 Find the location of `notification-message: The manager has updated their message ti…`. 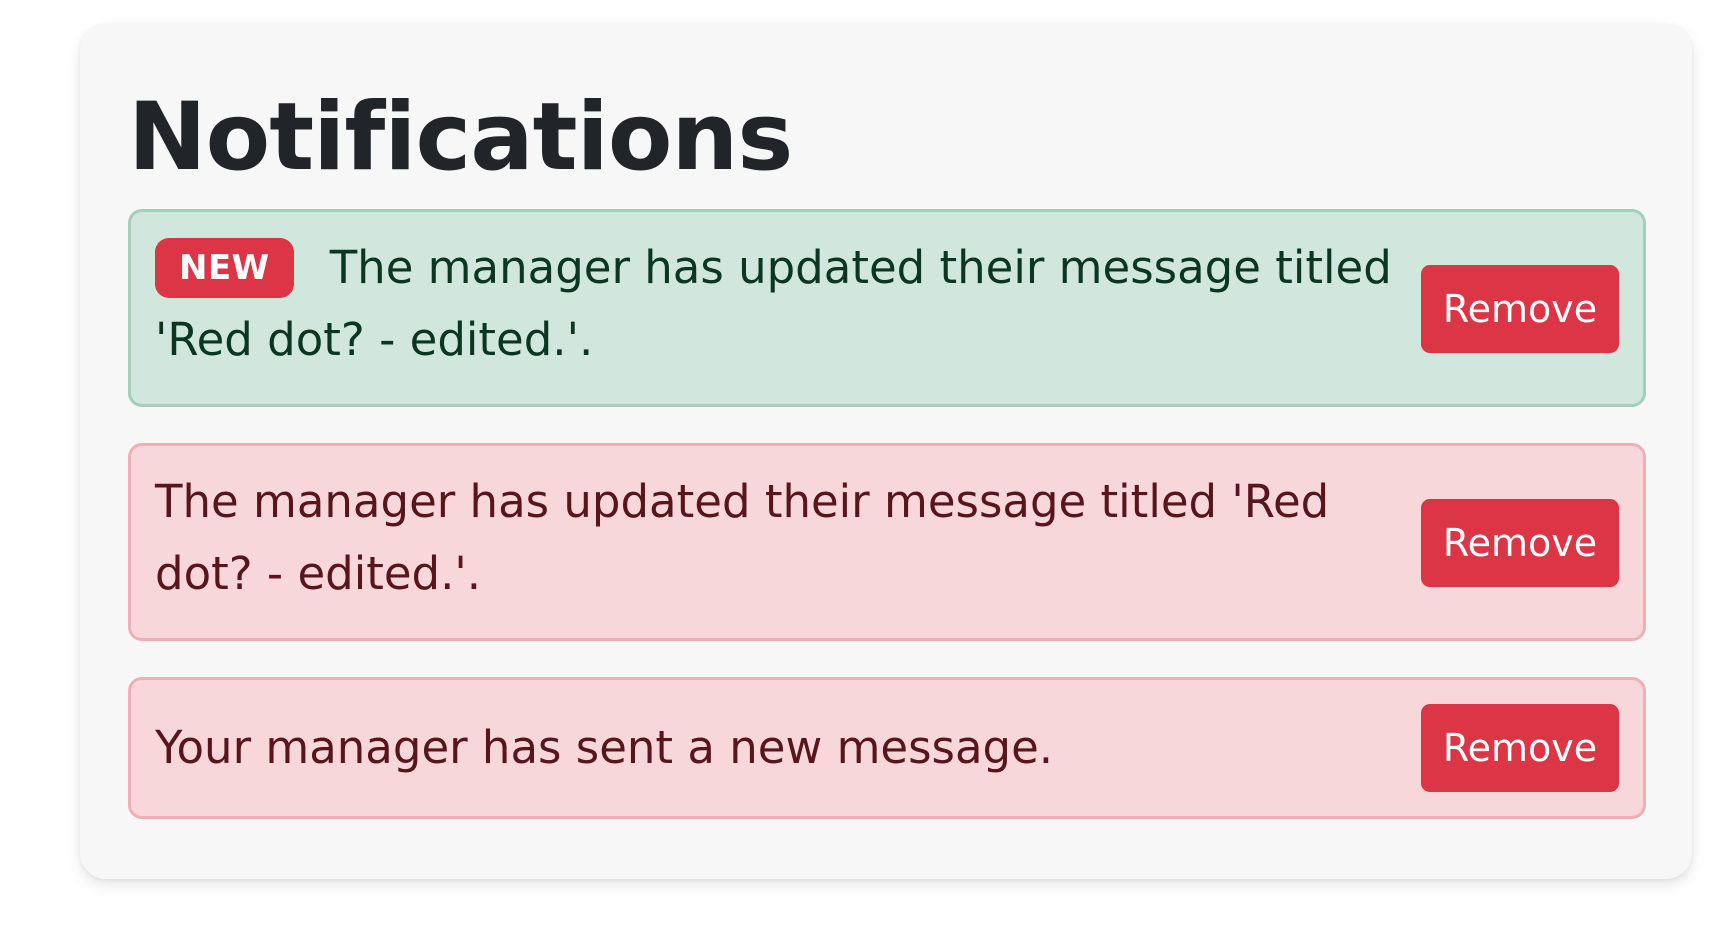

notification-message: The manager has updated their message ti… is located at coordinates (780, 538).